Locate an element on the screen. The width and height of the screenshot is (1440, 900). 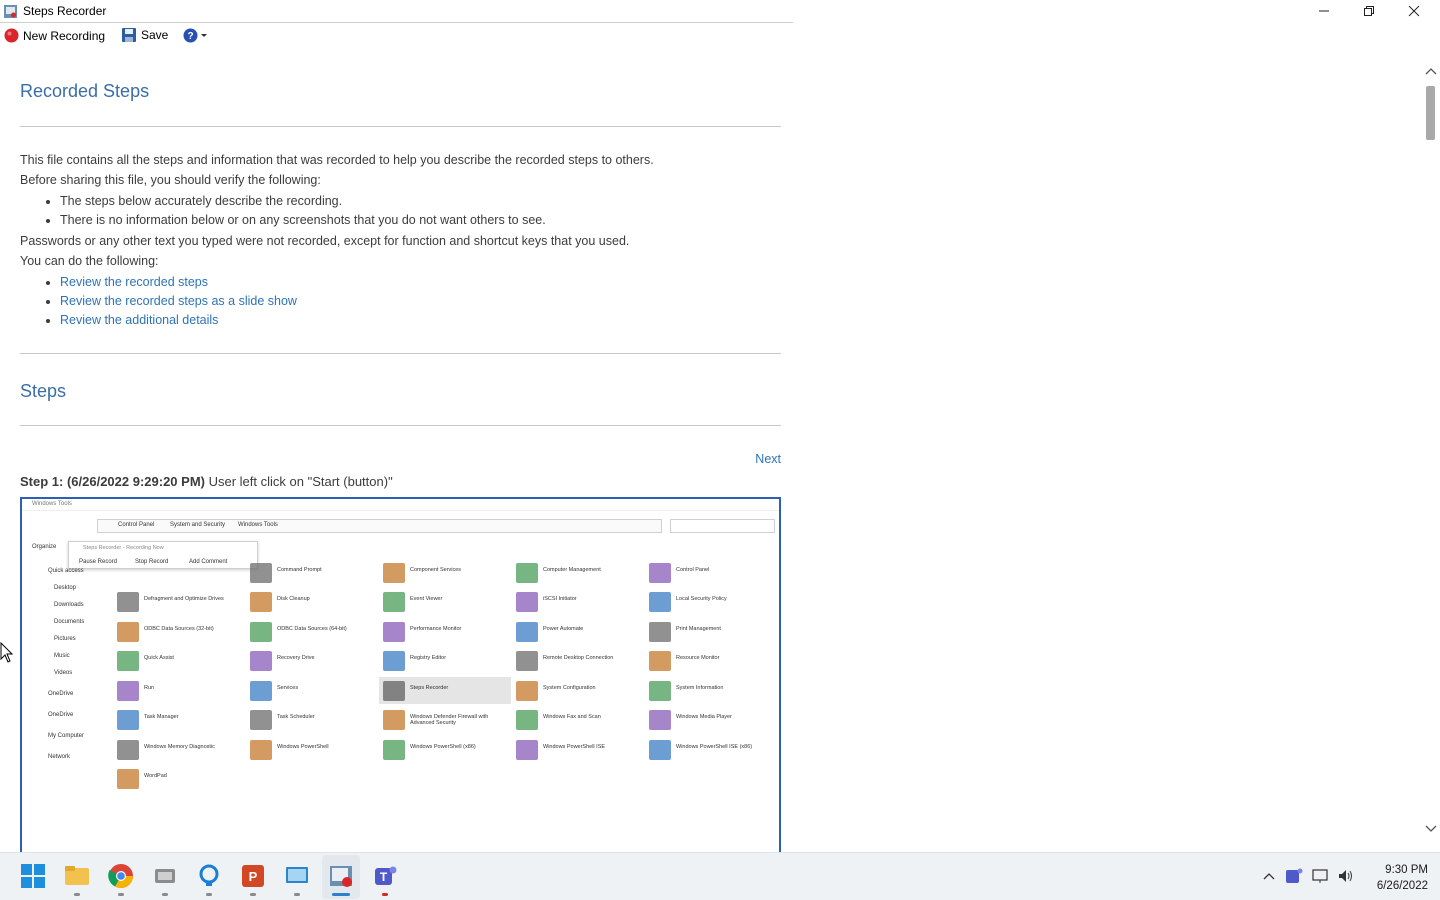
shot-nav-item: Desktop is located at coordinates (65, 588).